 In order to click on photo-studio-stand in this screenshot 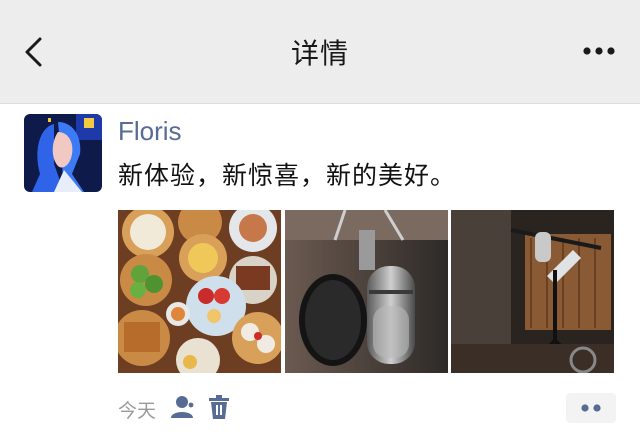, I will do `click(532, 291)`.